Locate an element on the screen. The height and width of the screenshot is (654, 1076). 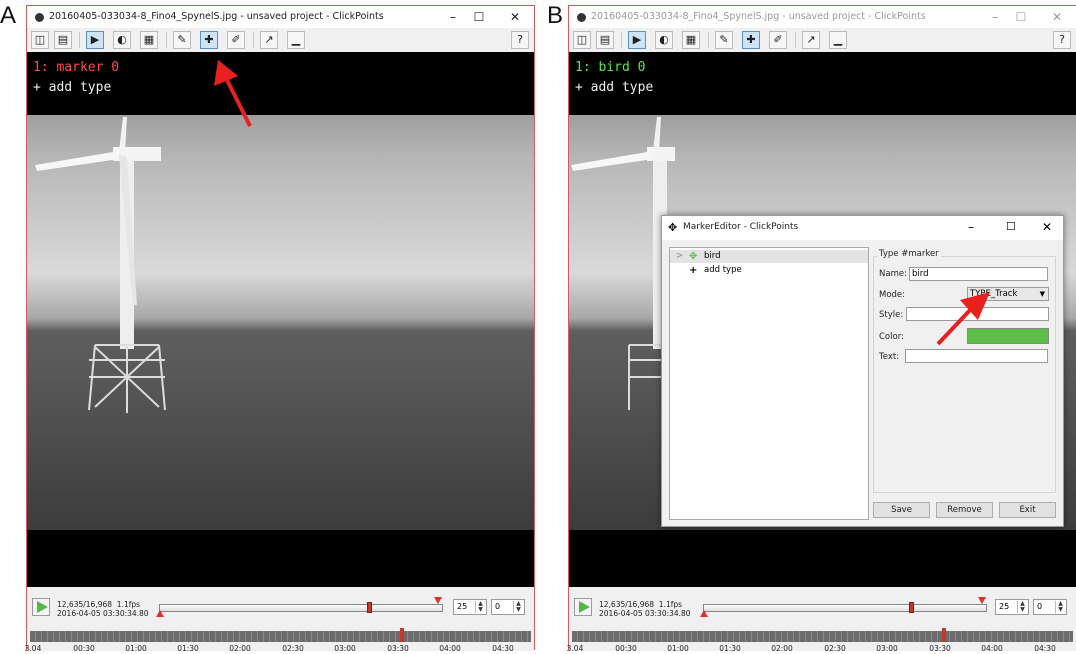
marker-type-tree: > ✥ bird + add type is located at coordinates (769, 383).